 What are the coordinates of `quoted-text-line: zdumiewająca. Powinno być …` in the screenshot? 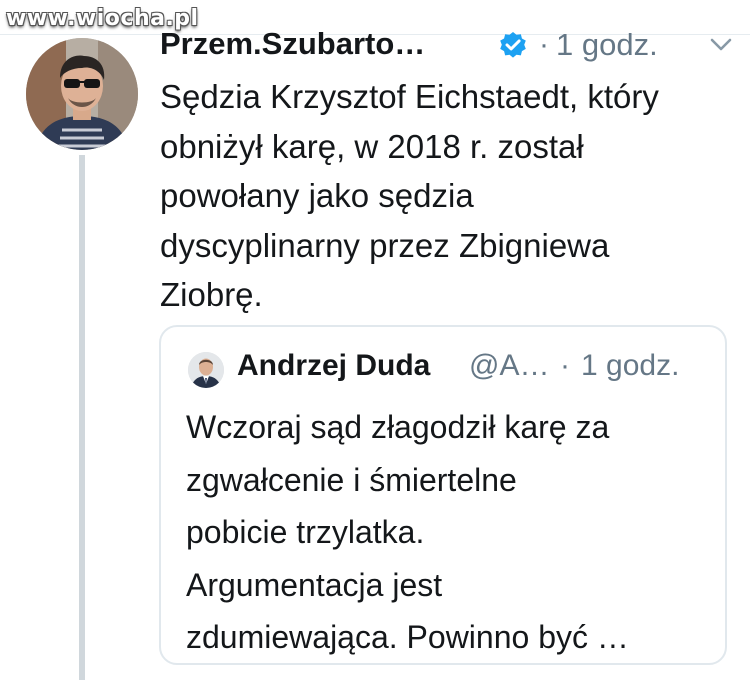 It's located at (407, 637).